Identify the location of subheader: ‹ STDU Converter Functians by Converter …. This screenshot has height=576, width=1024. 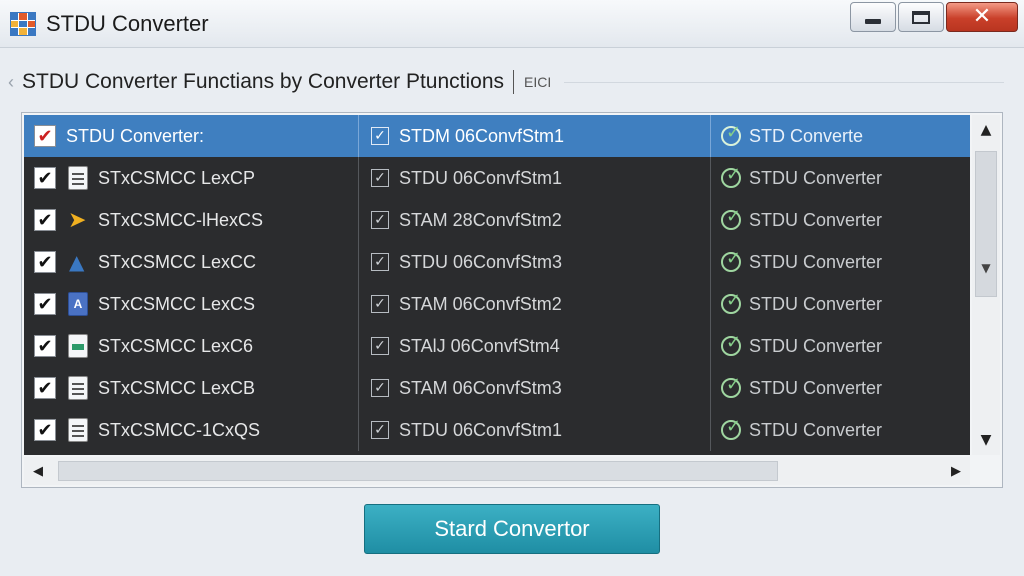
(512, 82).